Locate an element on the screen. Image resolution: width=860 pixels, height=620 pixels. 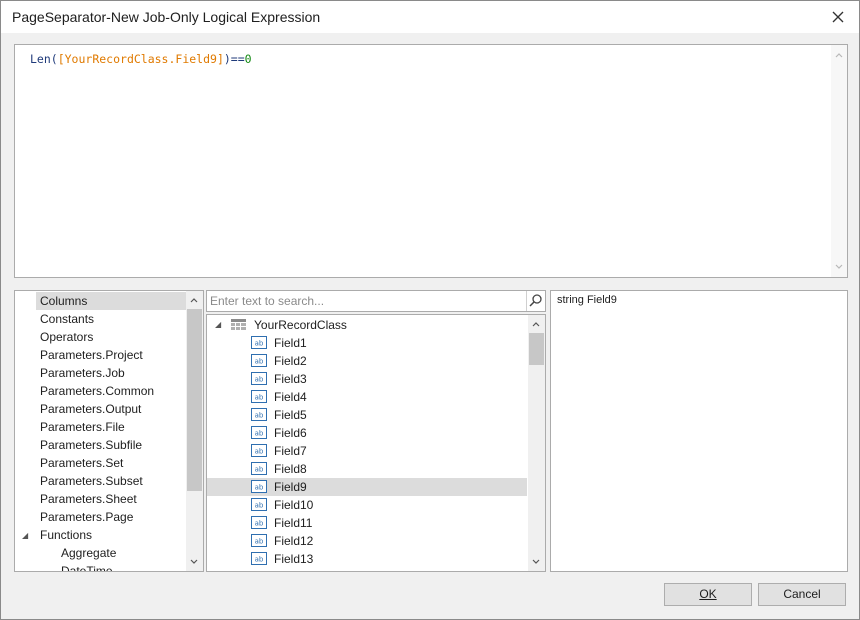
table-icon is located at coordinates (238, 324).